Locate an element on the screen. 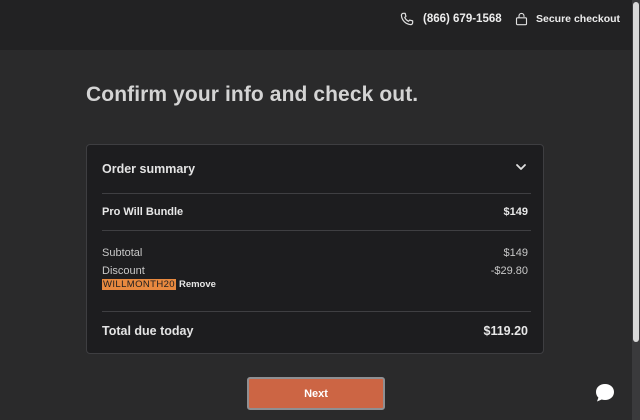  page-scrollbar is located at coordinates (636, 210).